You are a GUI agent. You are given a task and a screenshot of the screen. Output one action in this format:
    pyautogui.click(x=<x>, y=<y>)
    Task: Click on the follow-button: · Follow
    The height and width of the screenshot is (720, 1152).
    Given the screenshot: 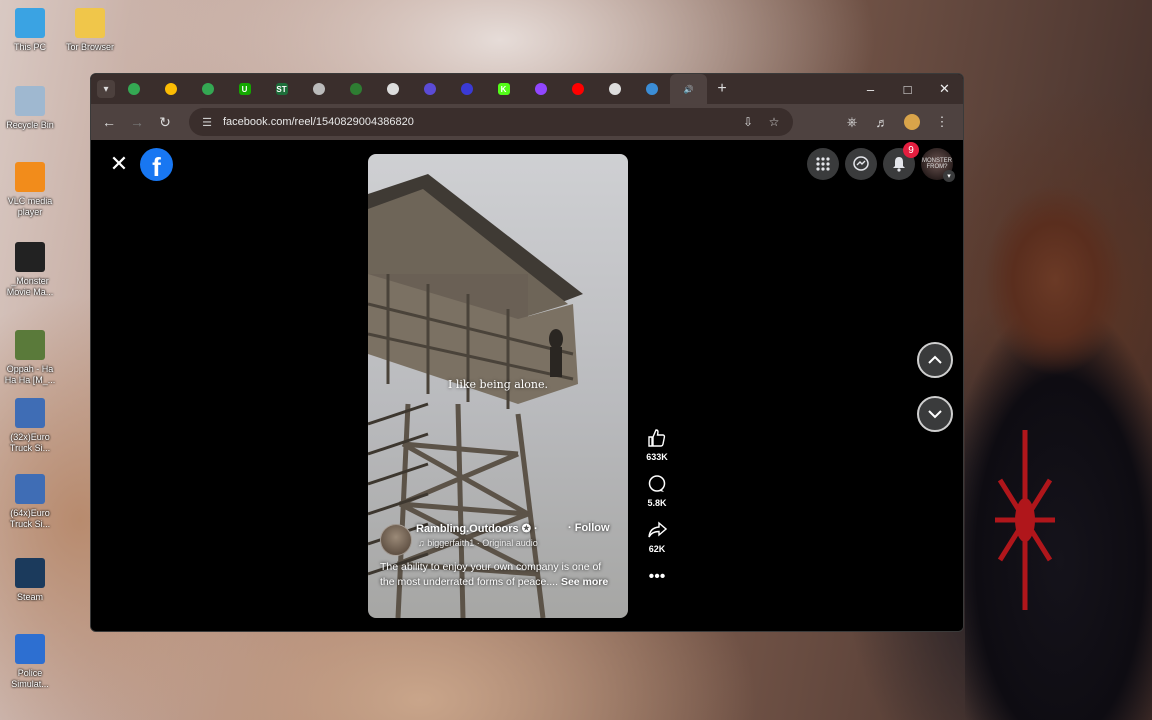 What is the action you would take?
    pyautogui.click(x=589, y=528)
    